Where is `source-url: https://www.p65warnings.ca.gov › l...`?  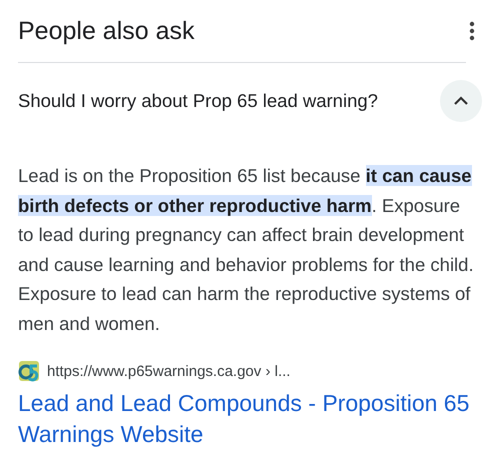 source-url: https://www.p65warnings.ca.gov › l... is located at coordinates (168, 371).